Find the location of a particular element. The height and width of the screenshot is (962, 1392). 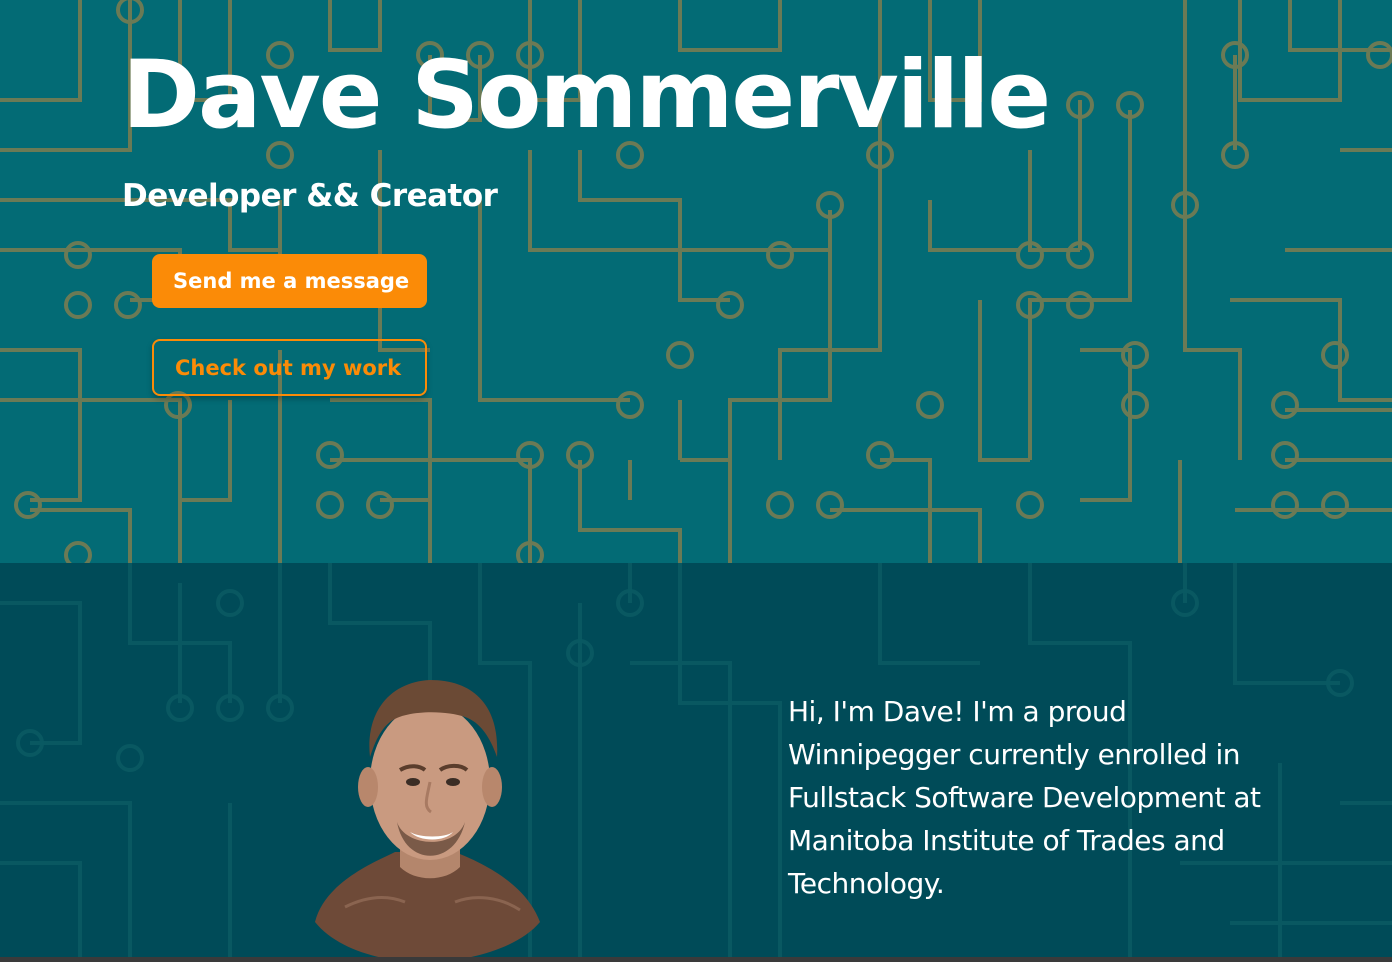

send-message-button: Send me a message is located at coordinates (289, 281).